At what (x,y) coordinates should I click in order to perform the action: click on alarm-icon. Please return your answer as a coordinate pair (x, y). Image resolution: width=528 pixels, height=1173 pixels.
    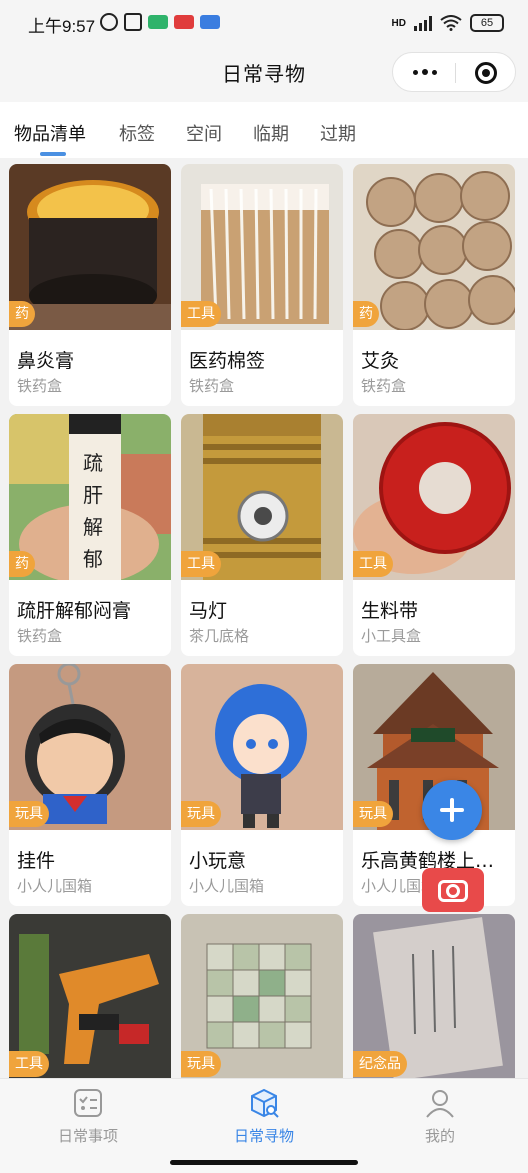
    Looking at the image, I should click on (109, 22).